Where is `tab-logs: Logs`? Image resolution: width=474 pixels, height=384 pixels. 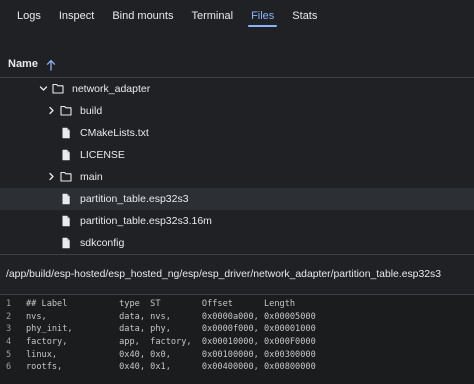
tab-logs: Logs is located at coordinates (29, 17).